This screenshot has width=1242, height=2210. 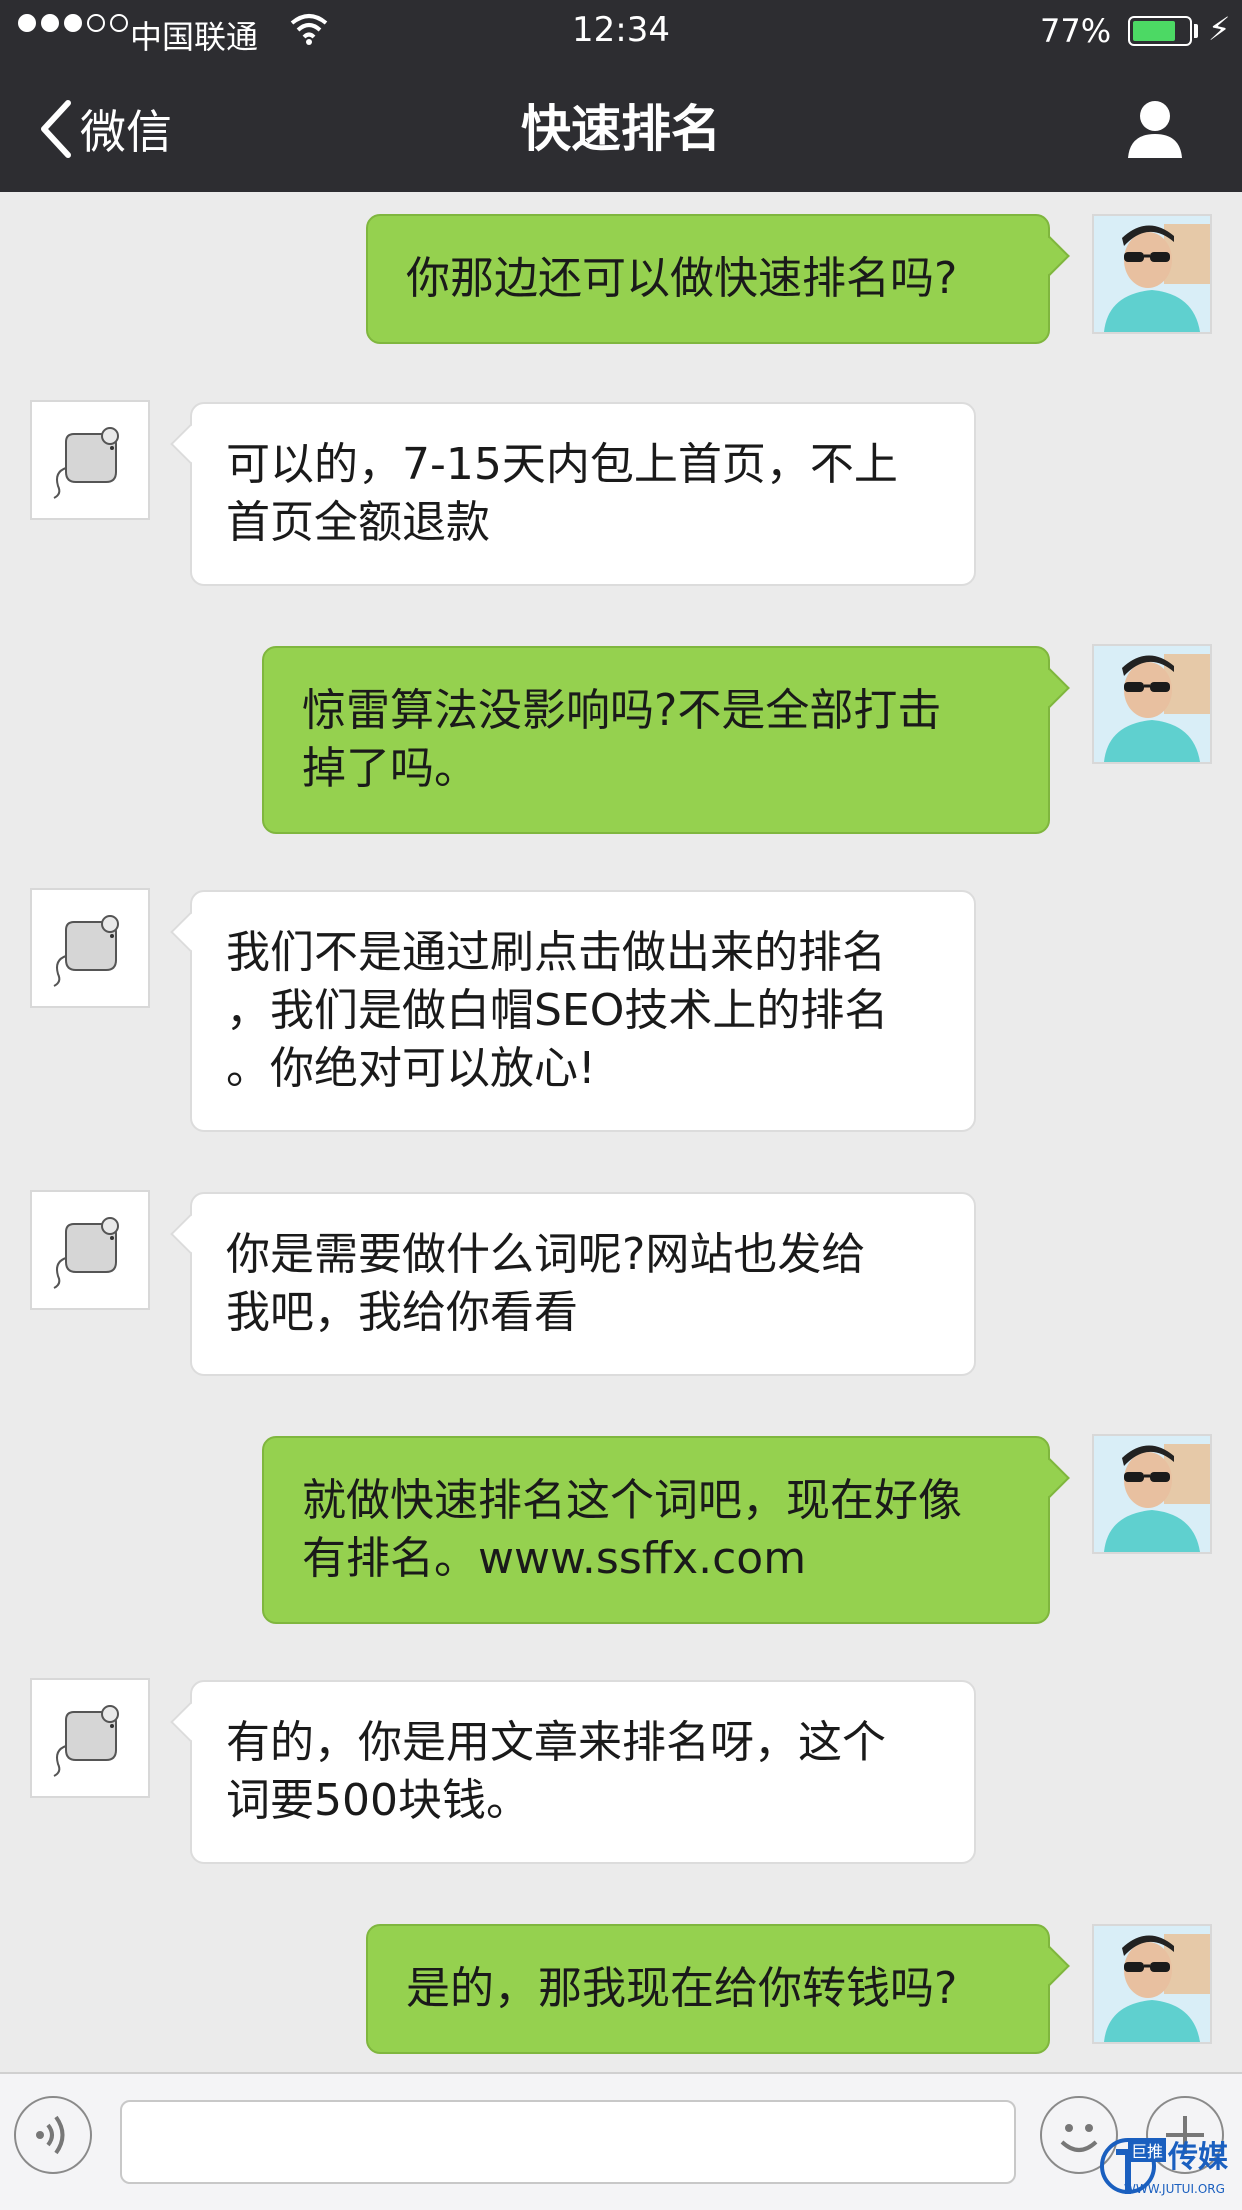 I want to click on battery-level, so click(x=1154, y=31).